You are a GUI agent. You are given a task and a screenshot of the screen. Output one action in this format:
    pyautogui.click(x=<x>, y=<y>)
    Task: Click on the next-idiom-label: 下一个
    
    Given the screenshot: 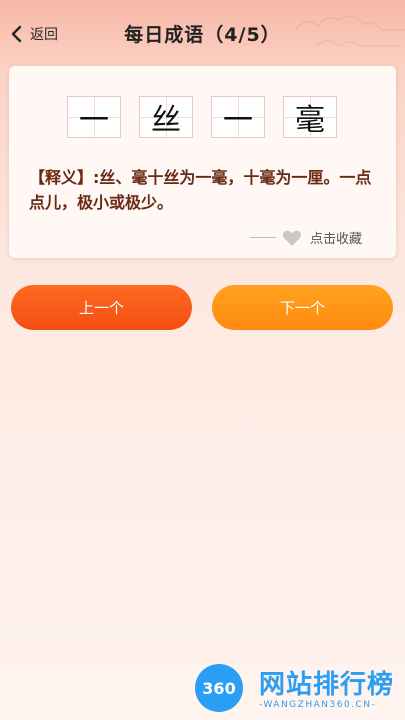 What is the action you would take?
    pyautogui.click(x=302, y=308)
    